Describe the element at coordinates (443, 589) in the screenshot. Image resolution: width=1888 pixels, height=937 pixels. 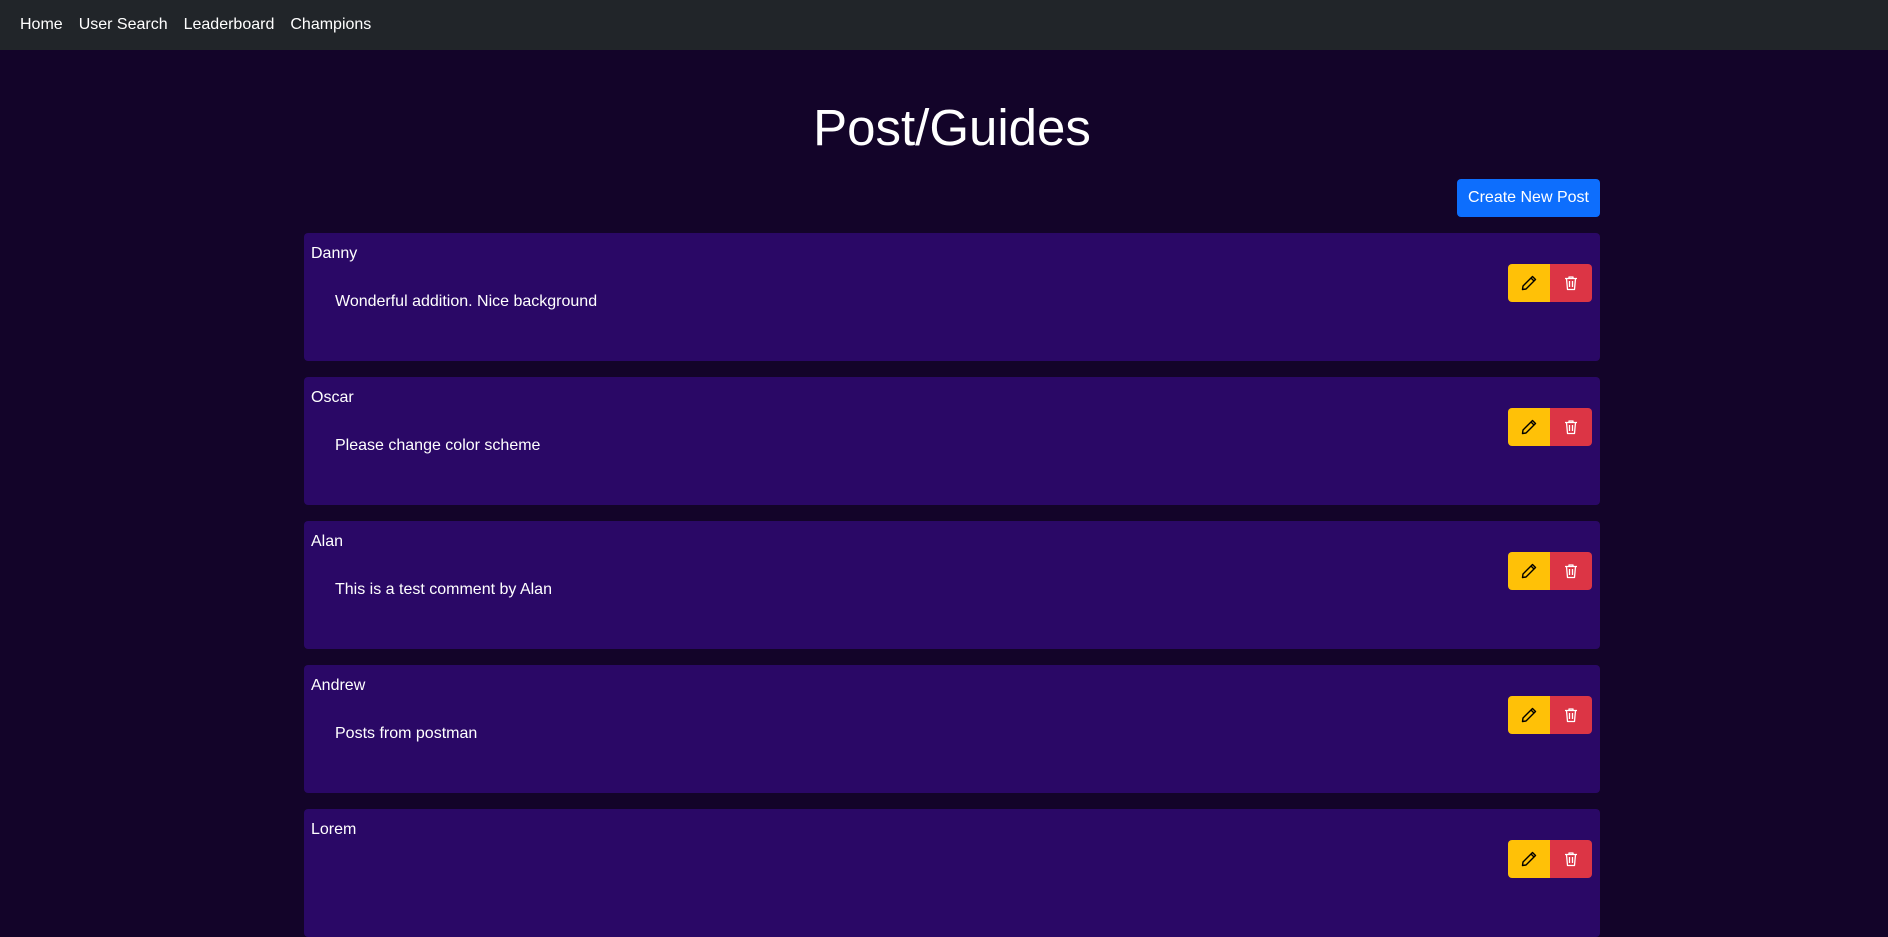
I see `post-body: This is a test comment by Alan` at that location.